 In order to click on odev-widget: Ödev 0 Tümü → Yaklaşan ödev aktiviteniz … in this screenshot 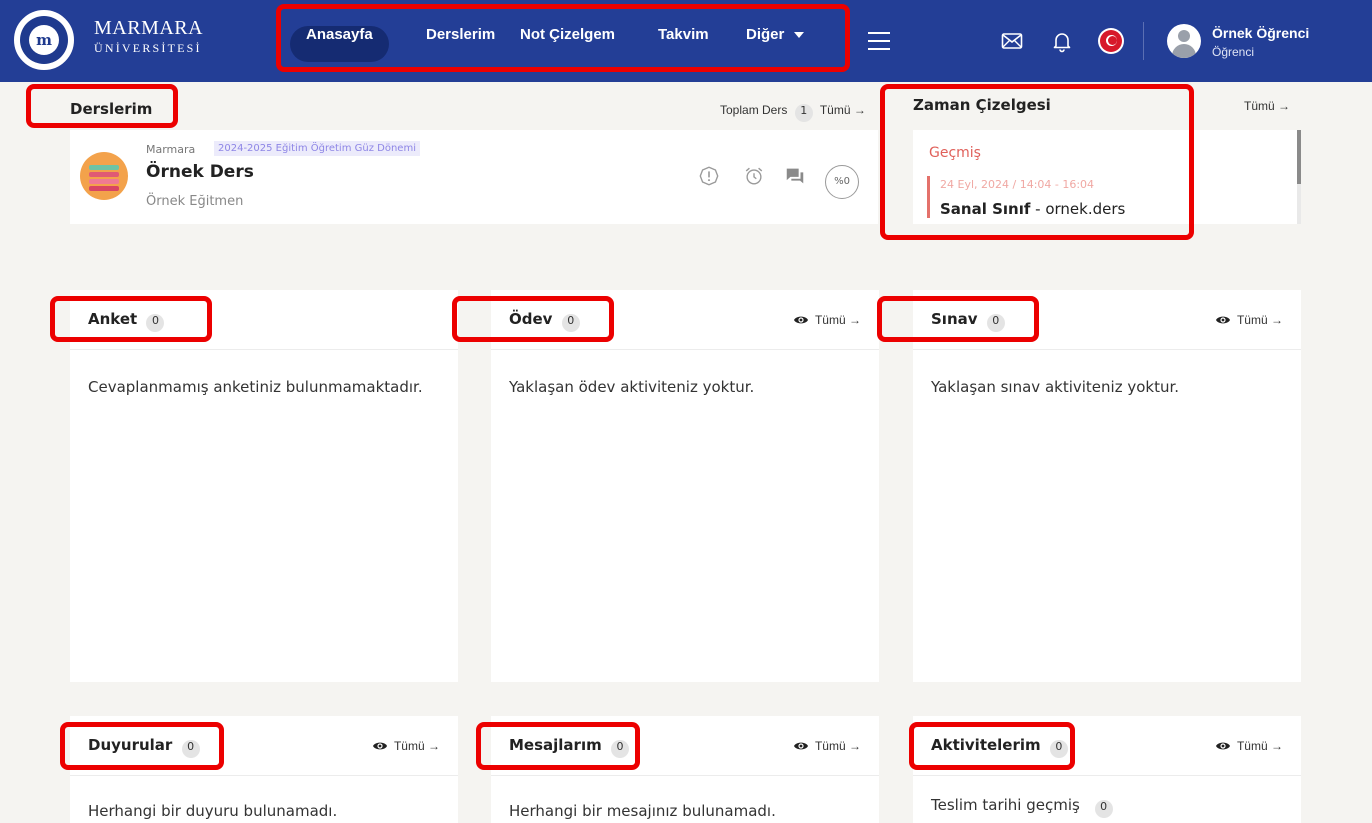, I will do `click(685, 486)`.